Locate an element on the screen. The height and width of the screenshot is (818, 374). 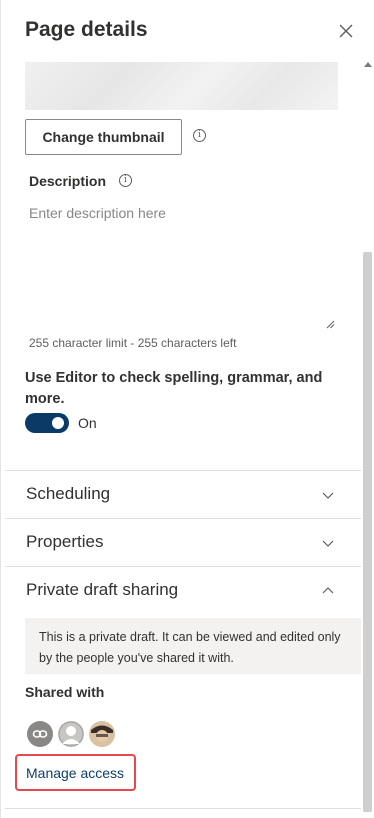
resize-grip-icon is located at coordinates (330, 324).